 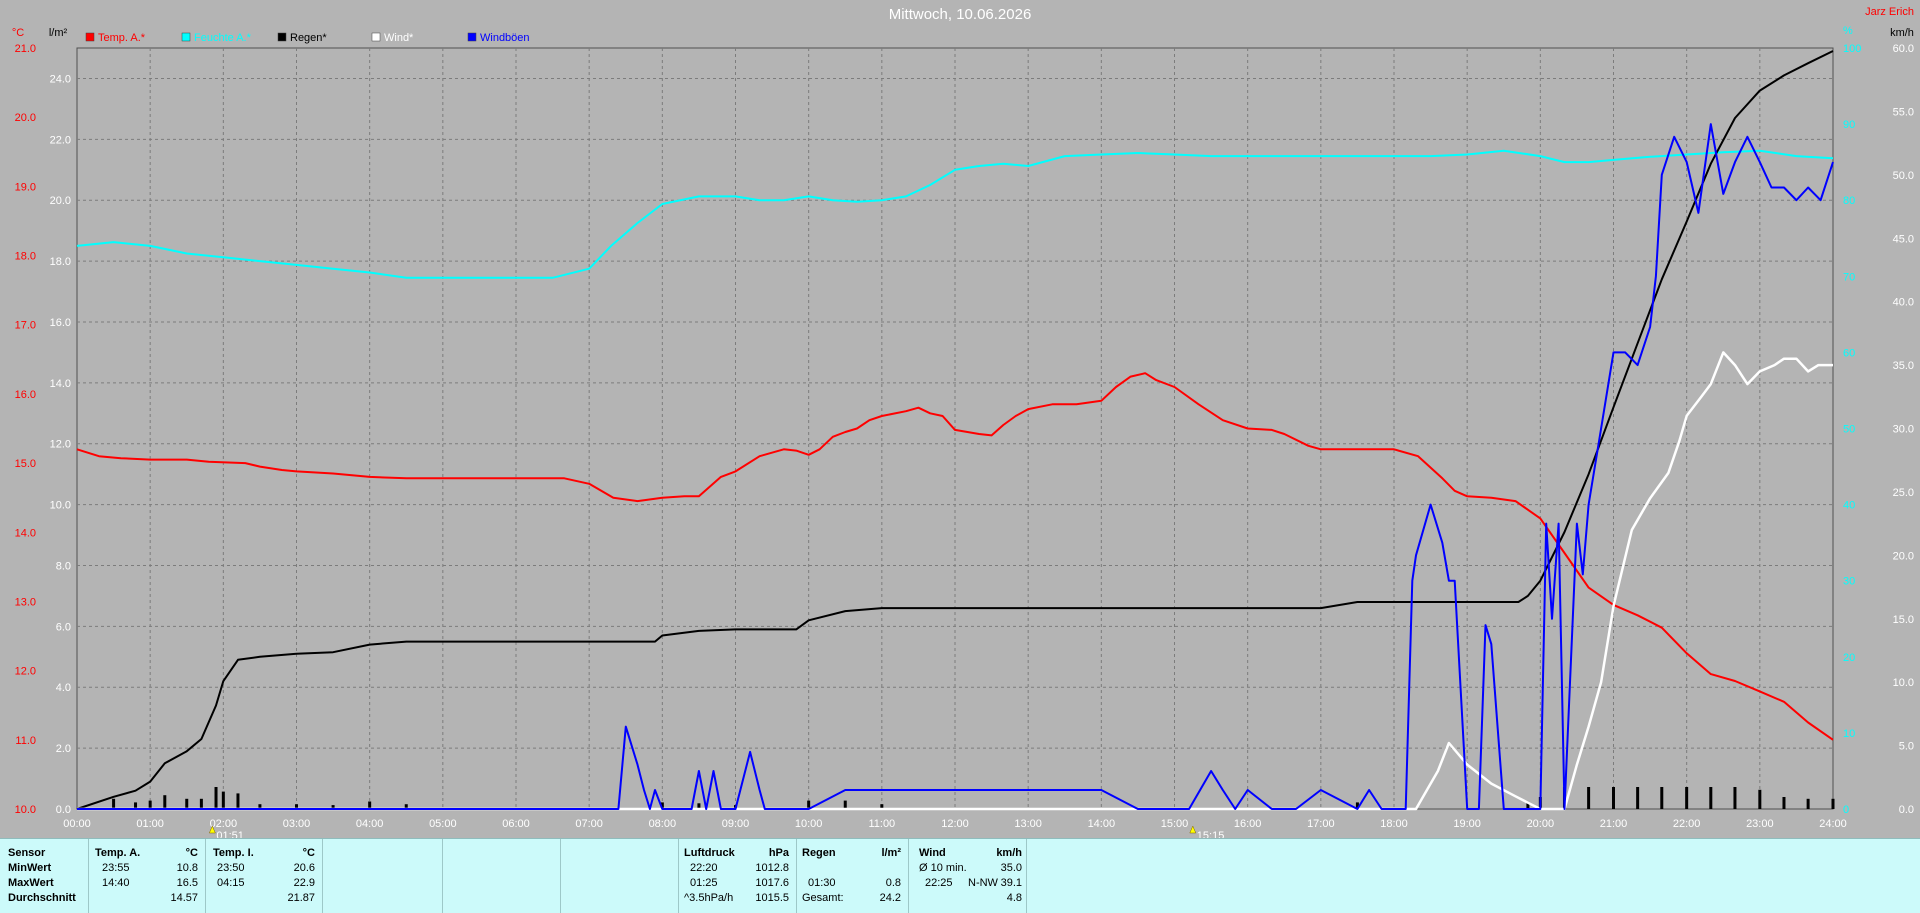 I want to click on pressure-header: Luftdruck, so click(x=709, y=853).